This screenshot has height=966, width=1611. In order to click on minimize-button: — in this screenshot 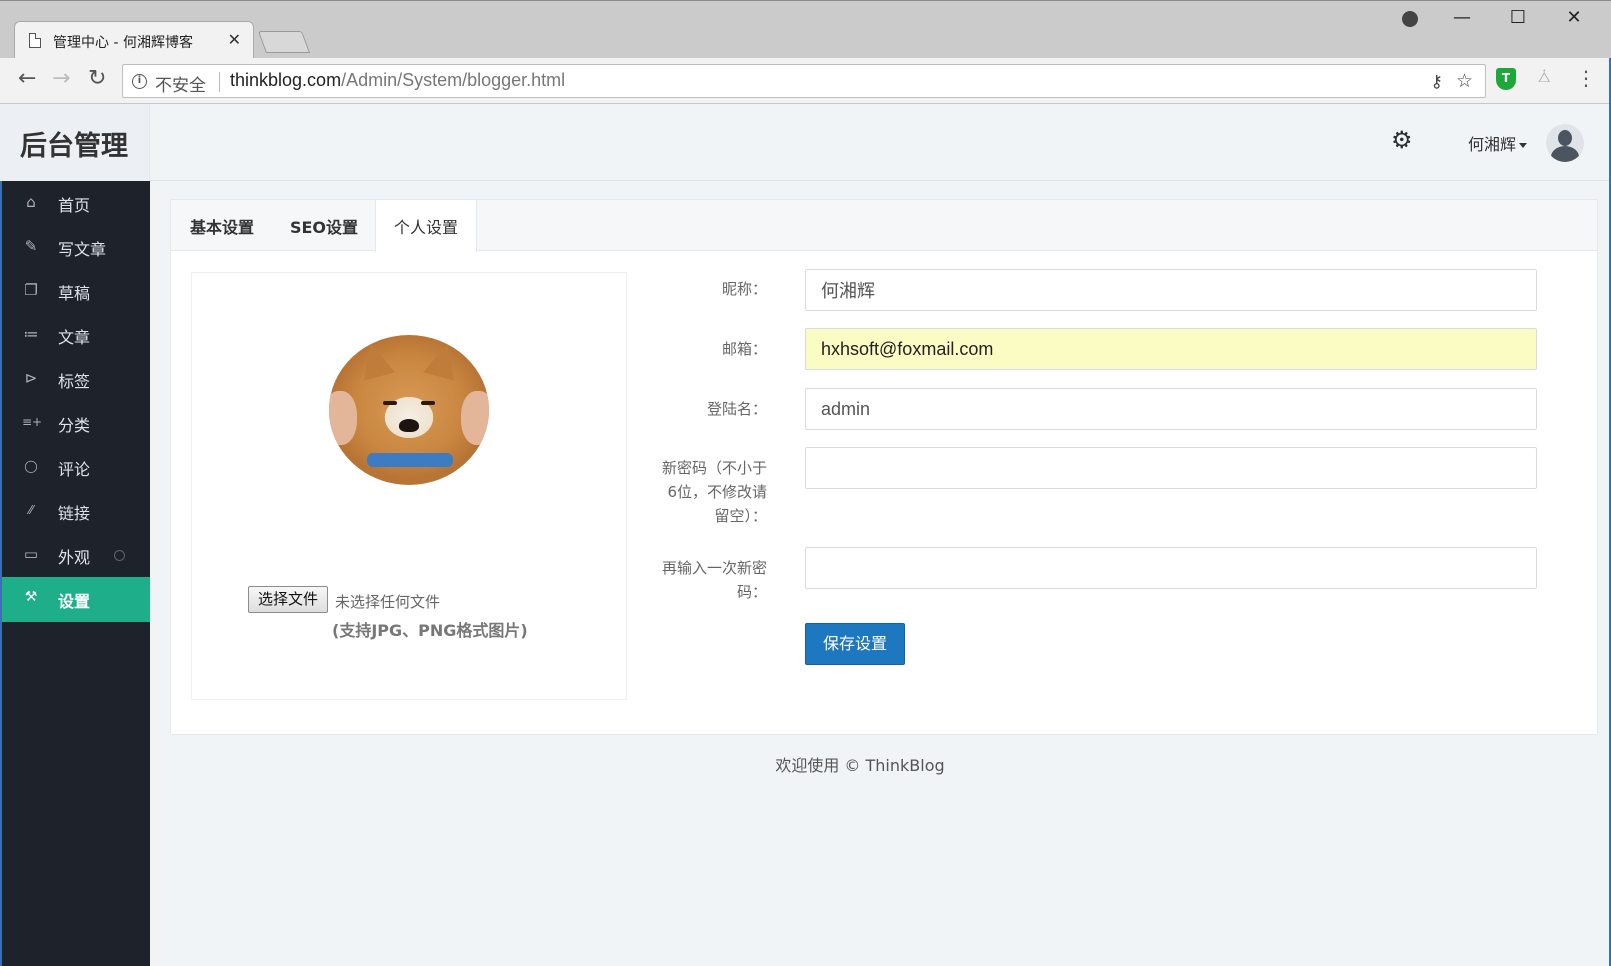, I will do `click(1462, 17)`.